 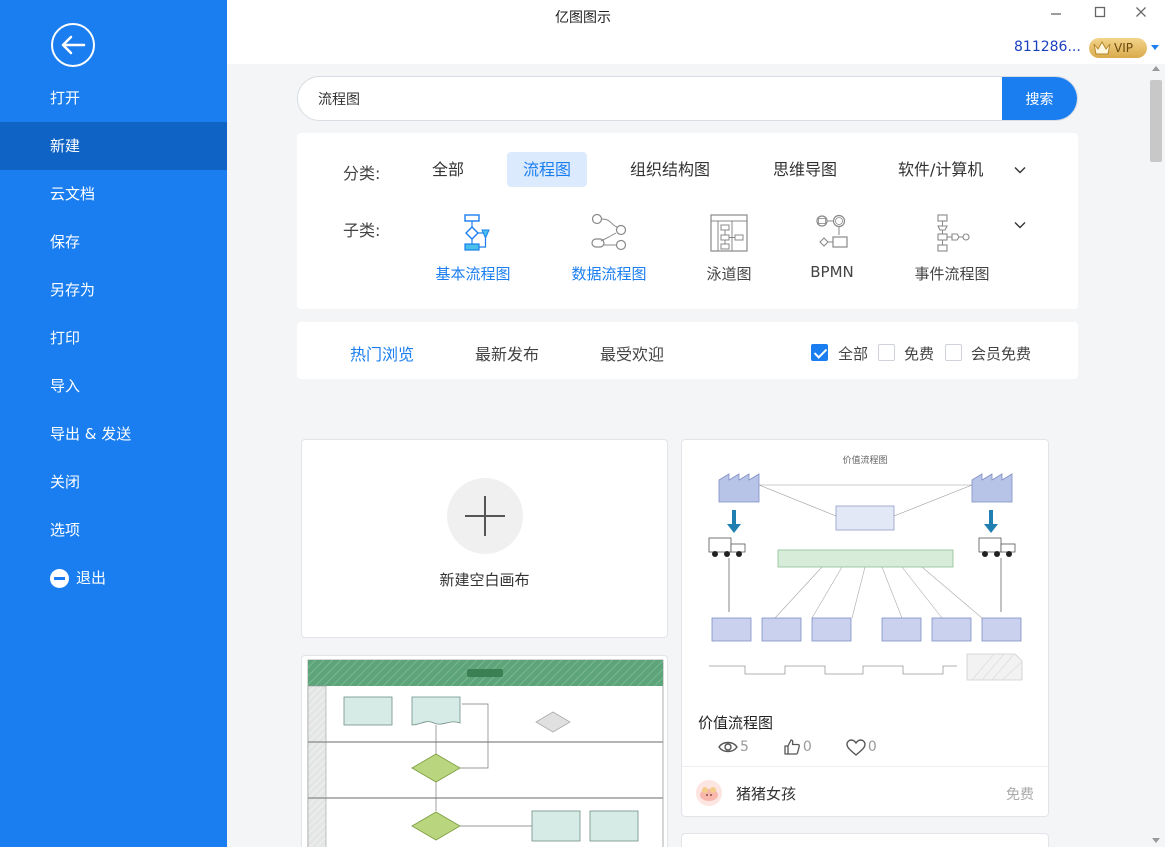 I want to click on minimize-icon, so click(x=1056, y=14).